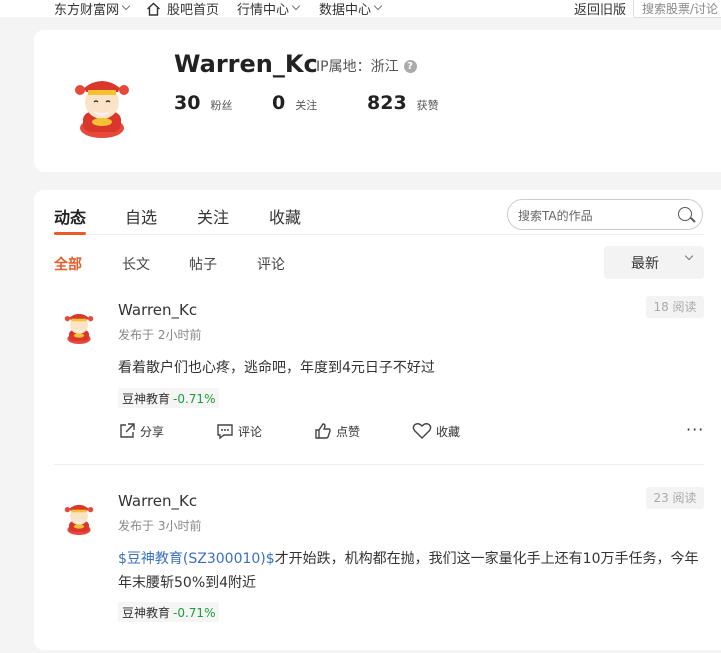  I want to click on favorite-button: 收藏, so click(436, 431).